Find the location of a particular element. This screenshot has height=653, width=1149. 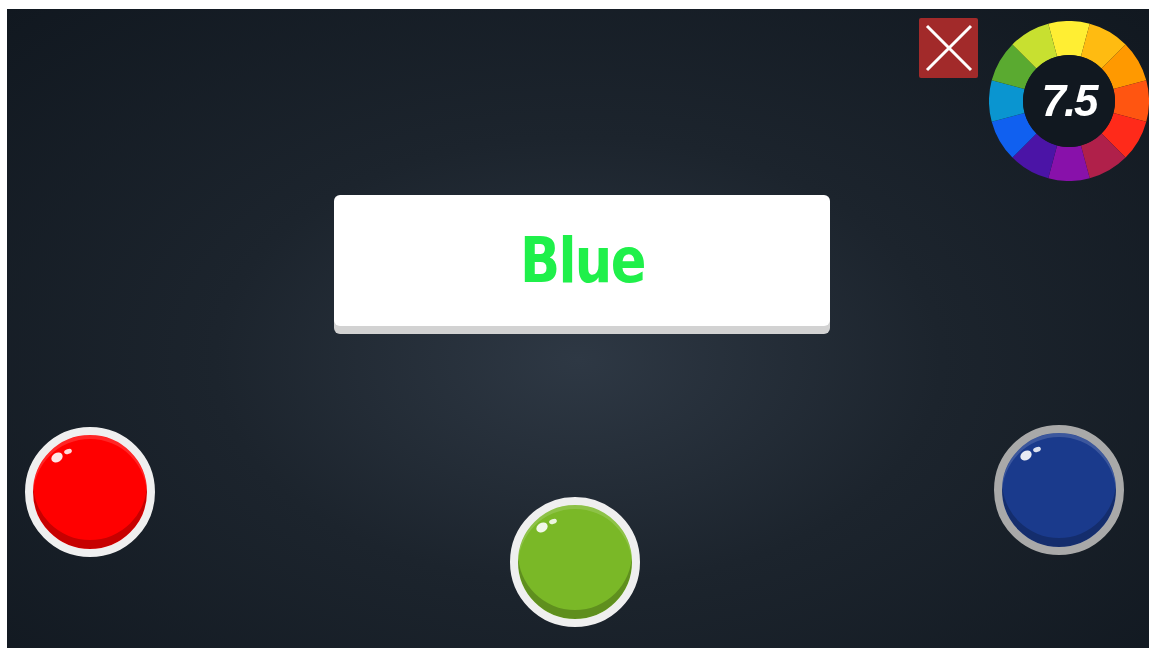

color-word: Blue is located at coordinates (582, 260).